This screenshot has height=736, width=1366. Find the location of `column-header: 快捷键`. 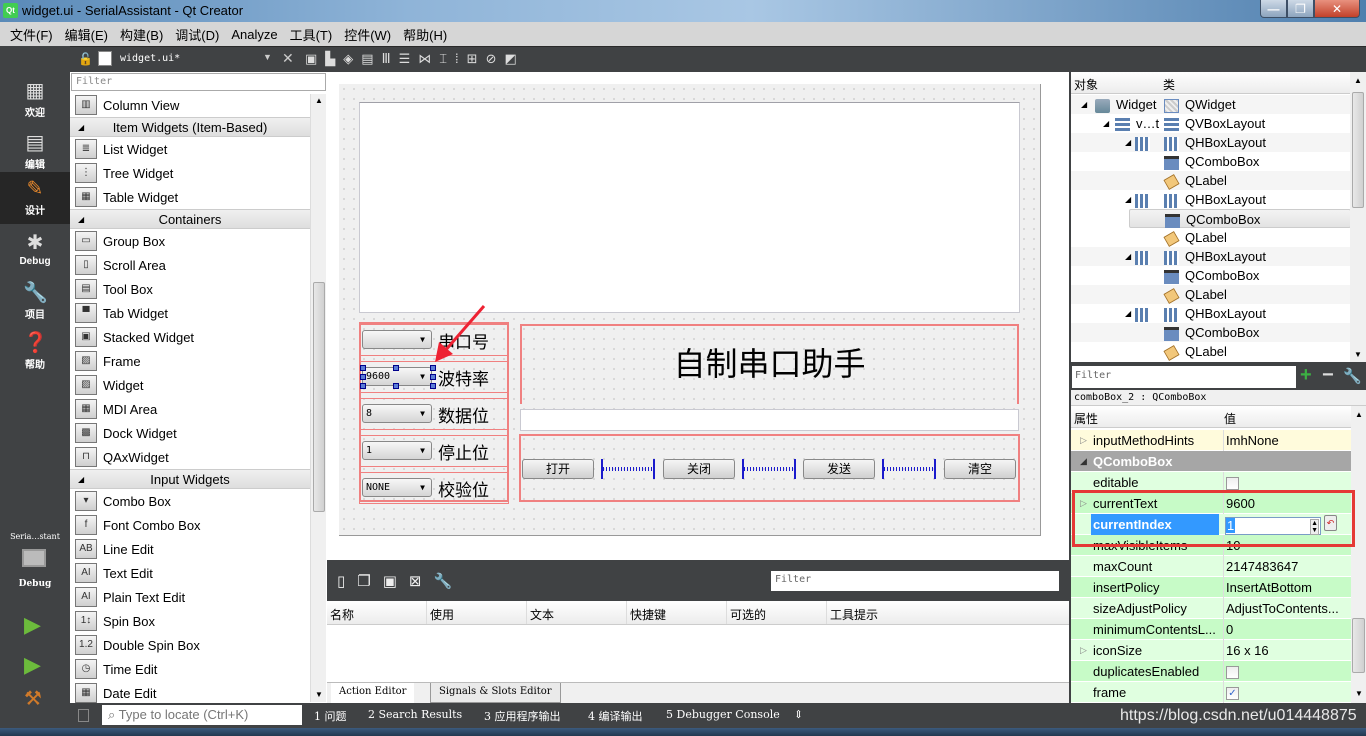

column-header: 快捷键 is located at coordinates (677, 612).